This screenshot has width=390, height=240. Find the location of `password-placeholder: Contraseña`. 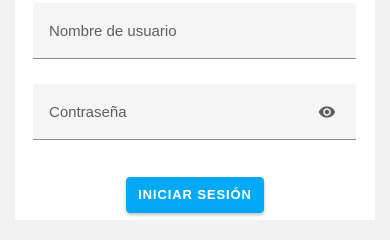

password-placeholder: Contraseña is located at coordinates (88, 112).